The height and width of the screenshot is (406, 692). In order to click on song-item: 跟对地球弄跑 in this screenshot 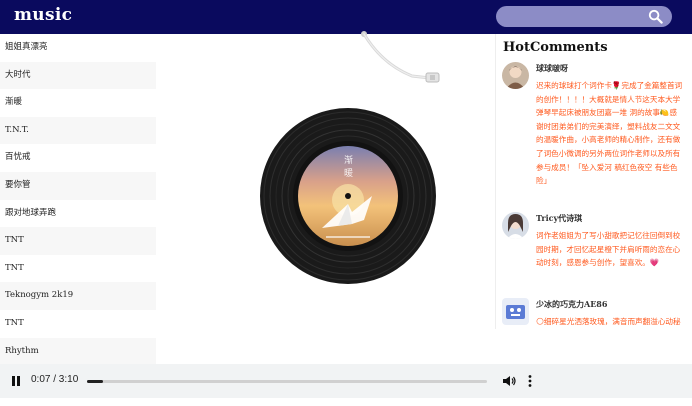, I will do `click(78, 214)`.